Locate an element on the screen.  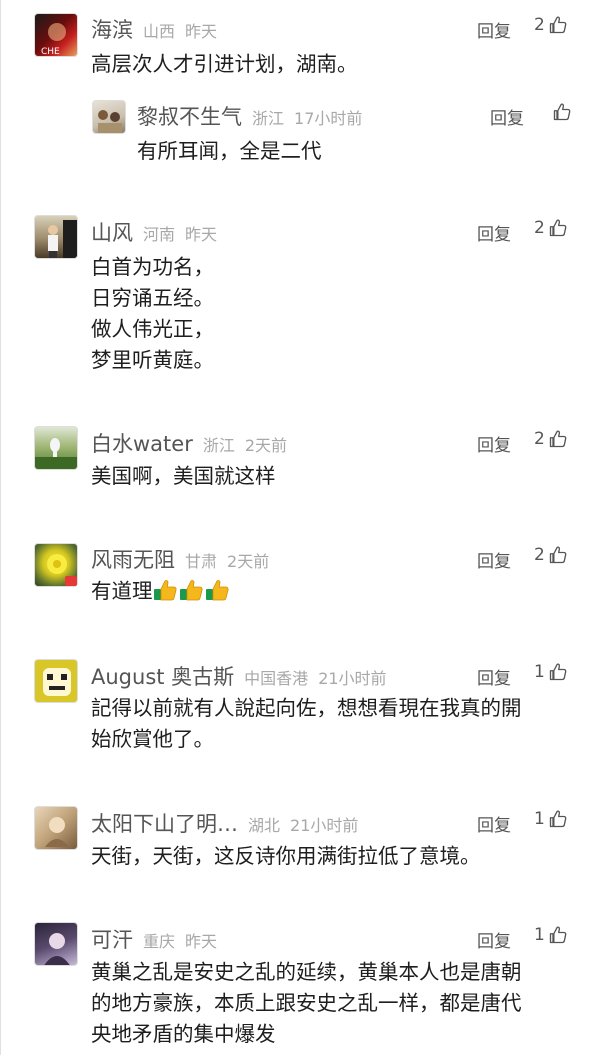
comment-text: 高层次人才引进计划，湖南。 is located at coordinates (224, 64).